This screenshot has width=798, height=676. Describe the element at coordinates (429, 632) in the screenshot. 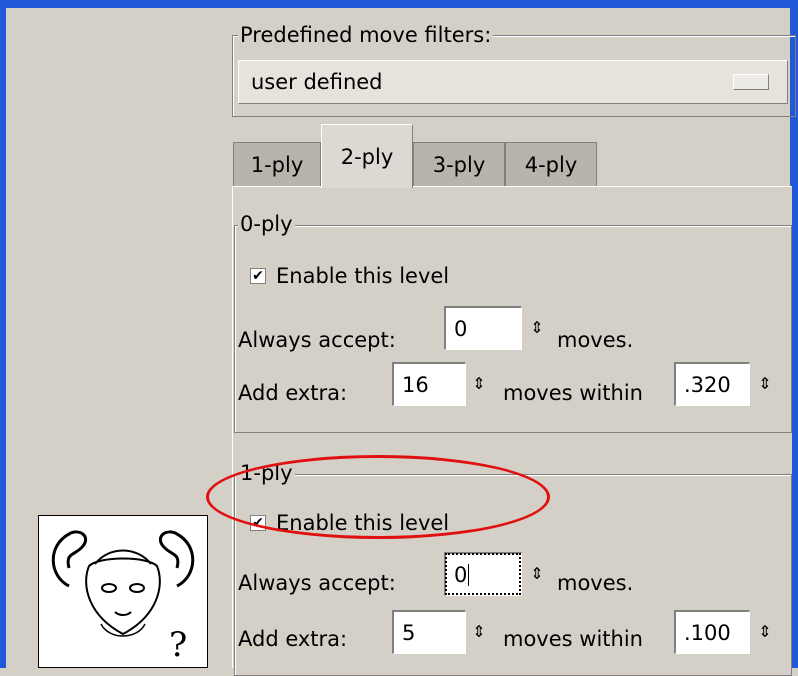

I see `level-1-extra-input: 5` at that location.